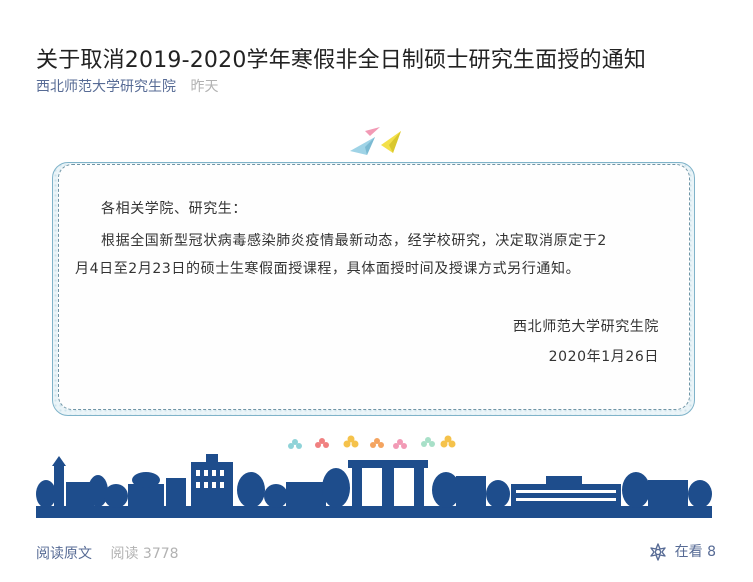  What do you see at coordinates (124, 554) in the screenshot?
I see `read-count-label: 阅读` at bounding box center [124, 554].